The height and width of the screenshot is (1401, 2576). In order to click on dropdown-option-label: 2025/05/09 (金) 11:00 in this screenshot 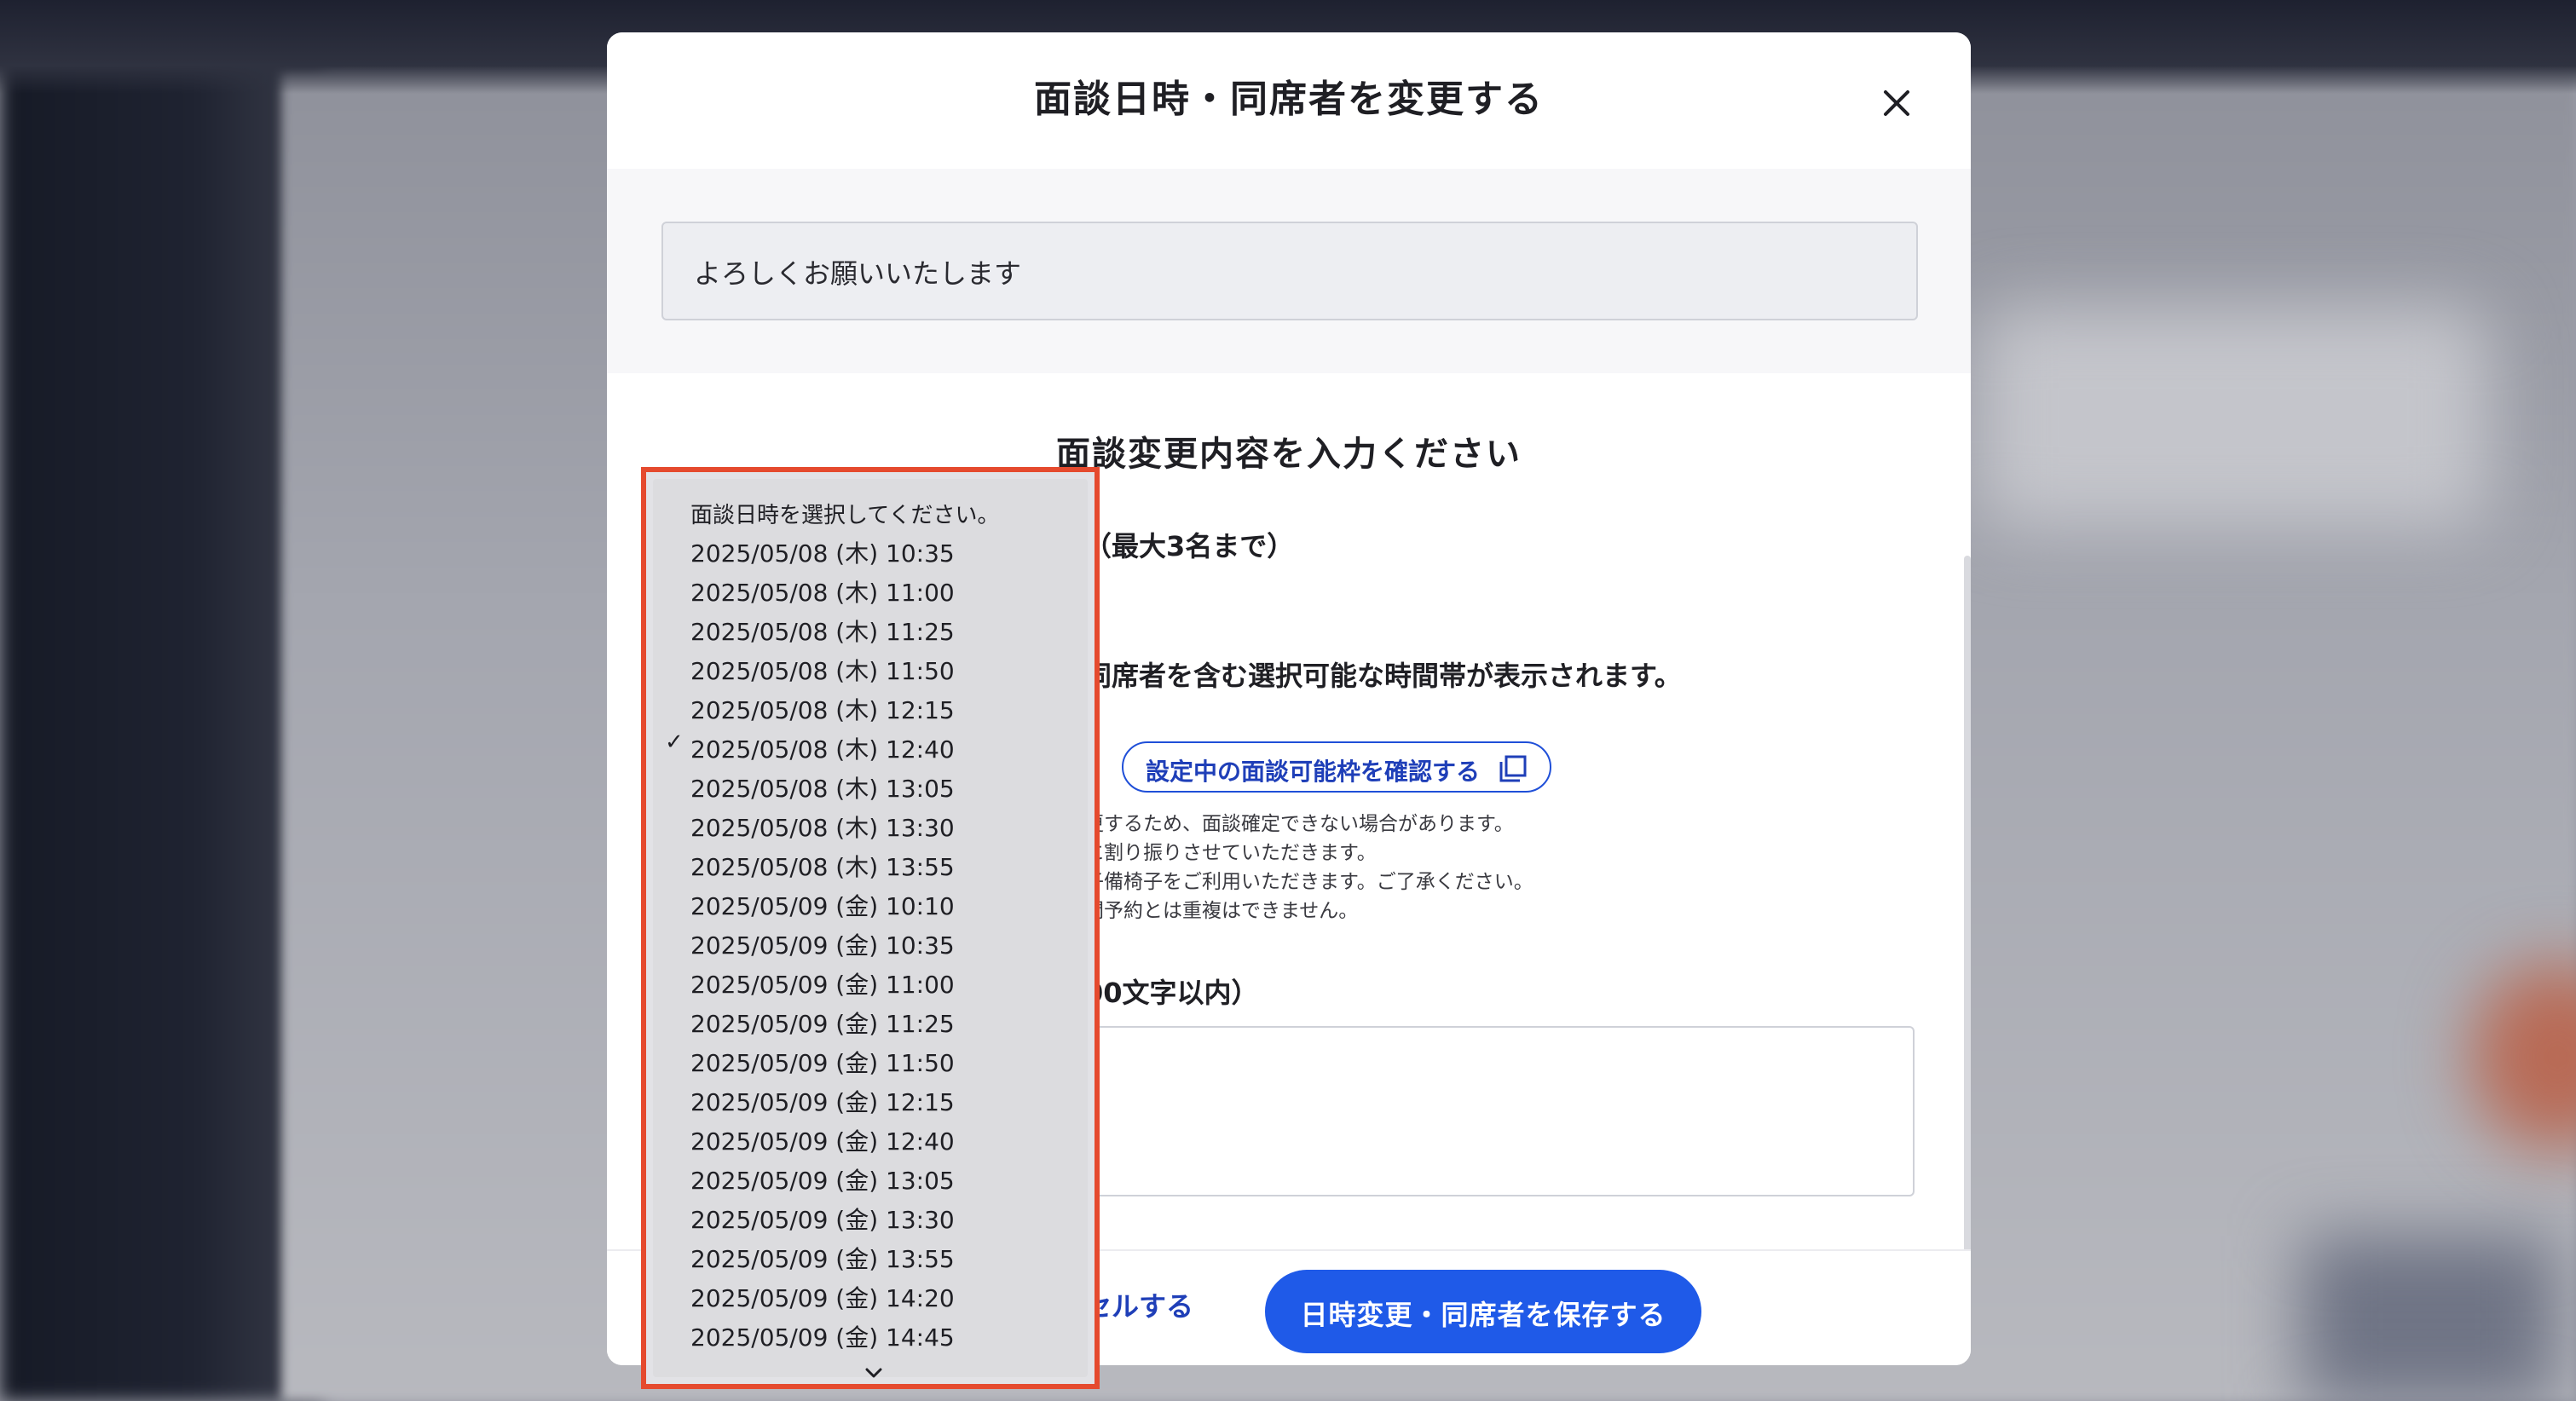, I will do `click(822, 985)`.